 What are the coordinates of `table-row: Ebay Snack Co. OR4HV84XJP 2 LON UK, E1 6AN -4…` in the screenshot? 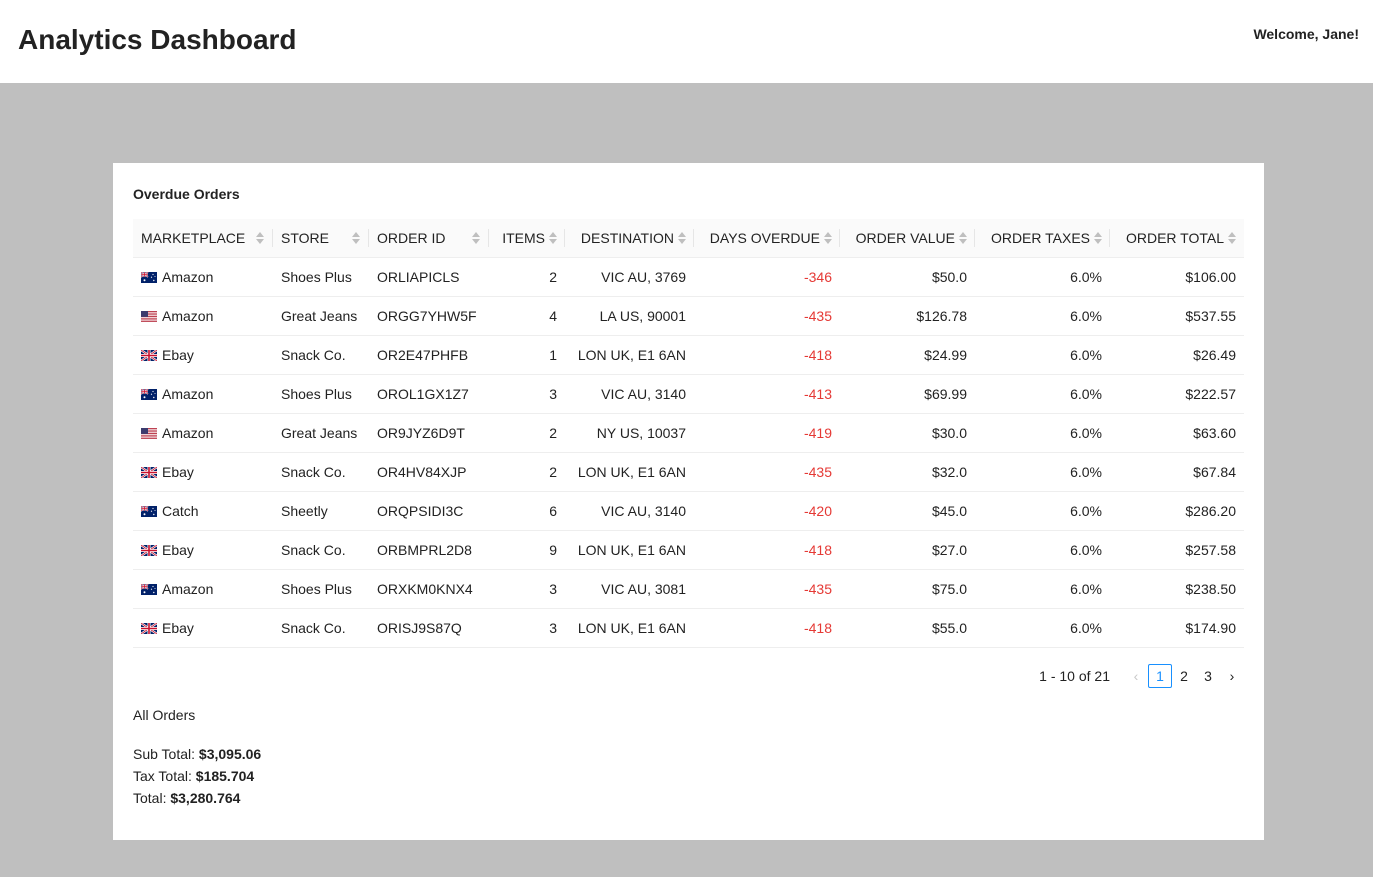 It's located at (688, 472).